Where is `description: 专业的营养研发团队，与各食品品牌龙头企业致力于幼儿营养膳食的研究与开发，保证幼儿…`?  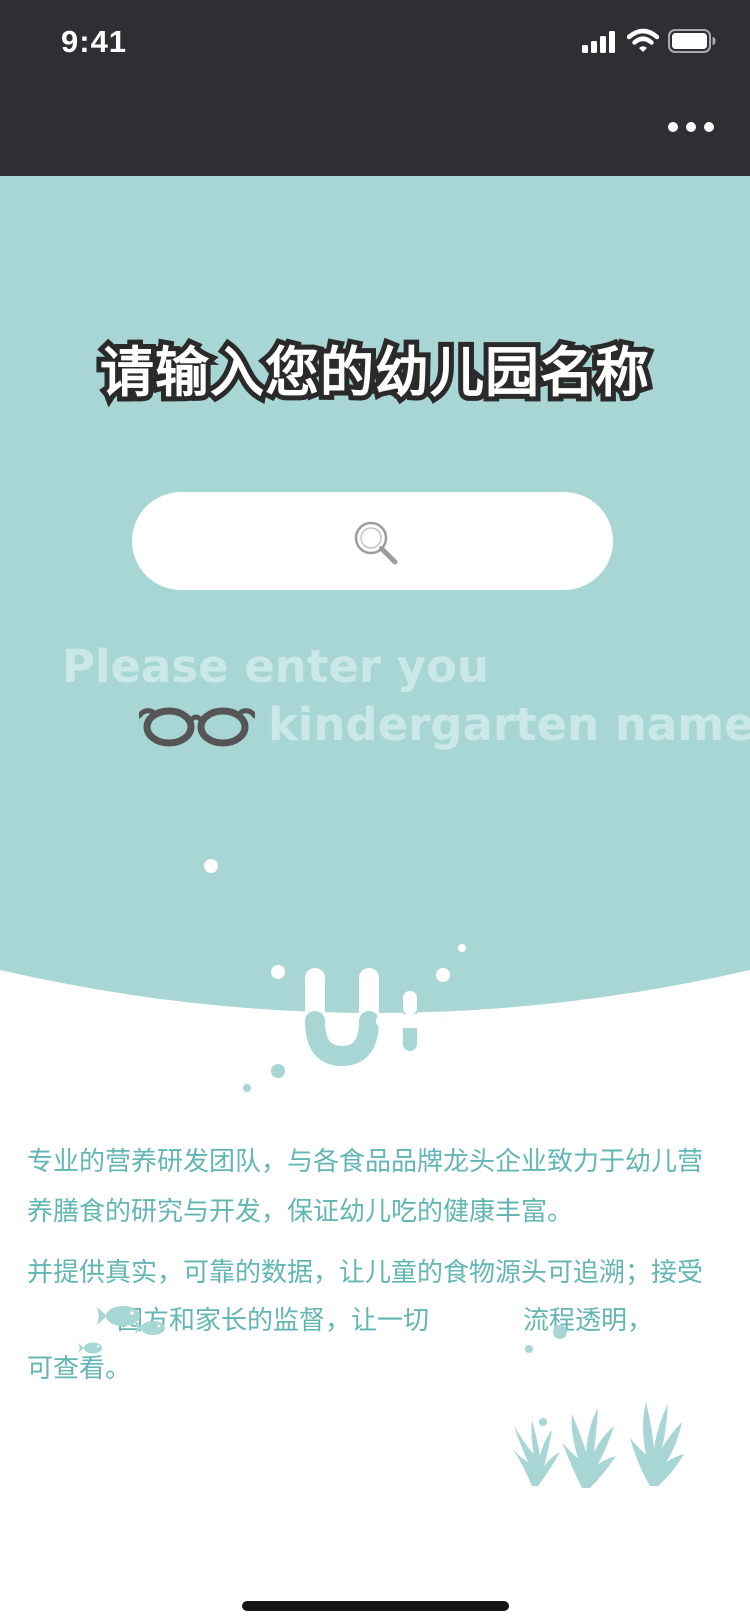 description: 专业的营养研发团队，与各食品品牌龙头企业致力于幼儿营养膳食的研究与开发，保证幼儿… is located at coordinates (377, 1265).